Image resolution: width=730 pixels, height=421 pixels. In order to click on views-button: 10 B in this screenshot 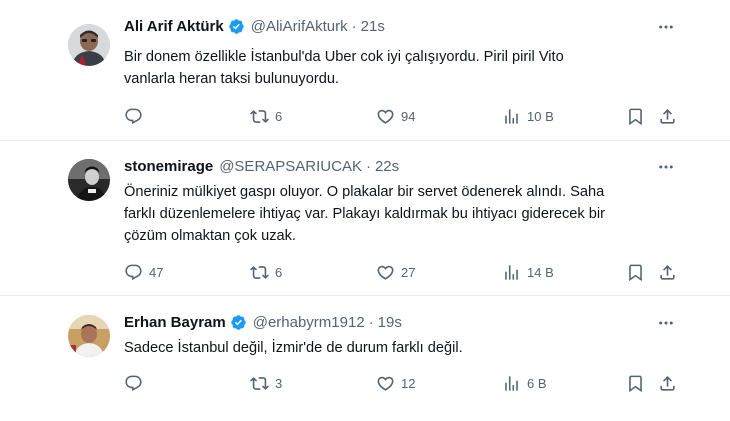, I will do `click(528, 116)`.